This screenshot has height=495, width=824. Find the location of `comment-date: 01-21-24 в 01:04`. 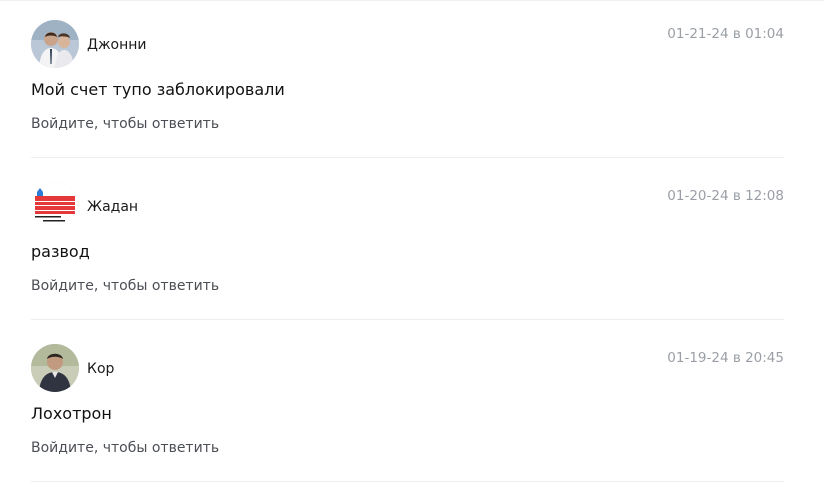

comment-date: 01-21-24 в 01:04 is located at coordinates (725, 34).